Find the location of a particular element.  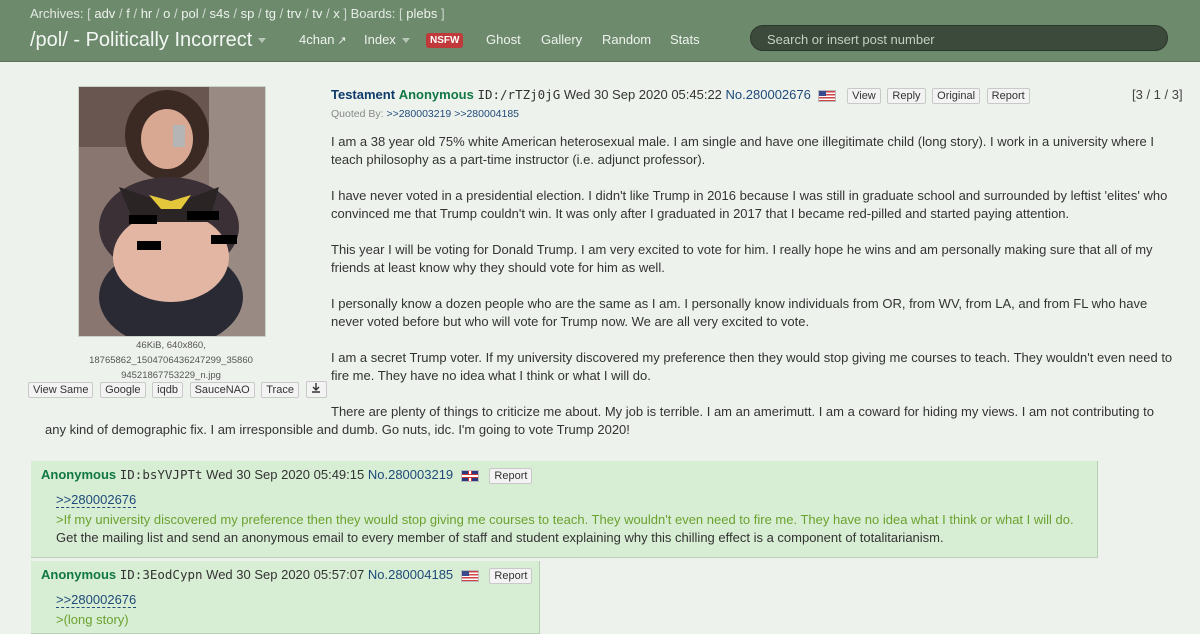

nav-random-link: Random is located at coordinates (626, 39).